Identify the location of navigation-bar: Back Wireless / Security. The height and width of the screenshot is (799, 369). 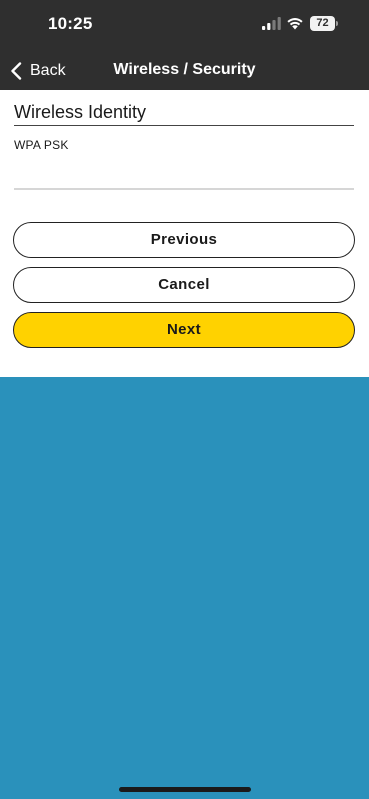
(184, 70).